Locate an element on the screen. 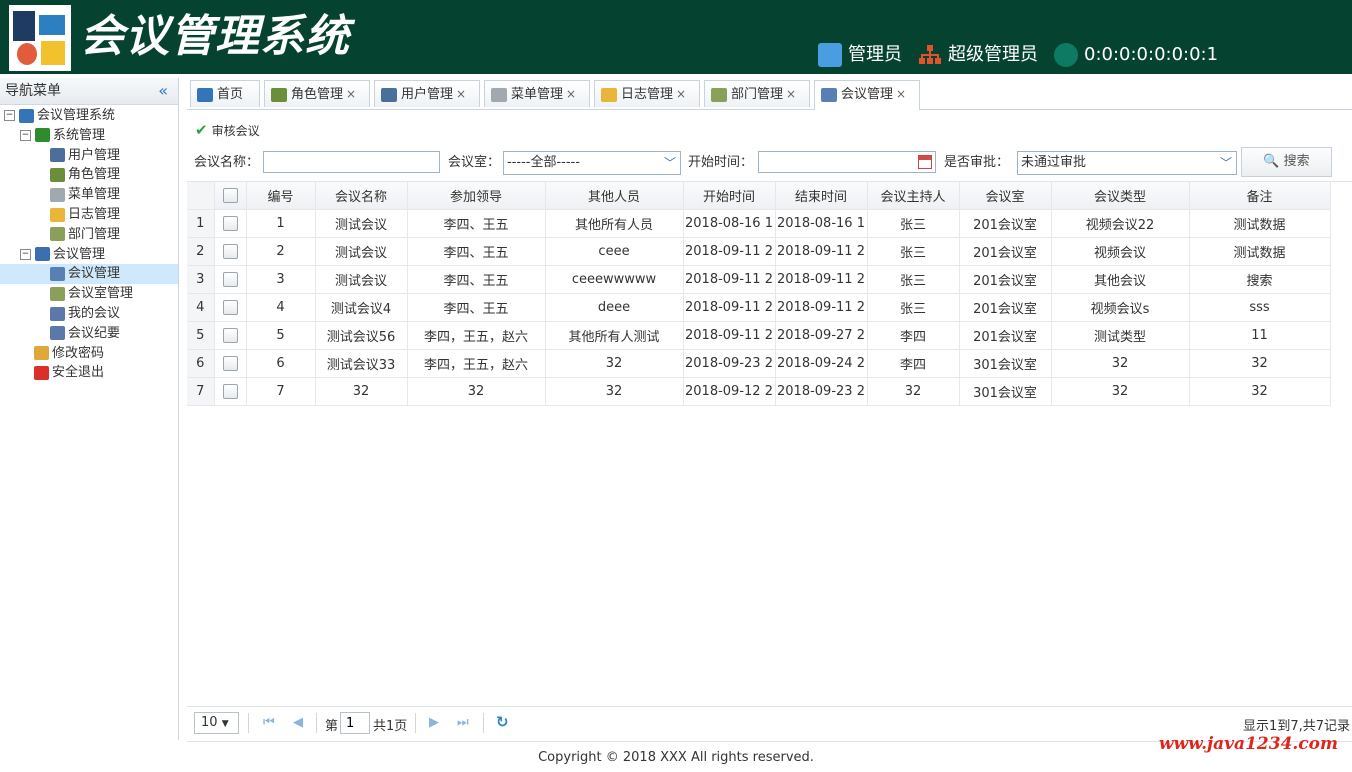  table-cell: 1 is located at coordinates (281, 223).